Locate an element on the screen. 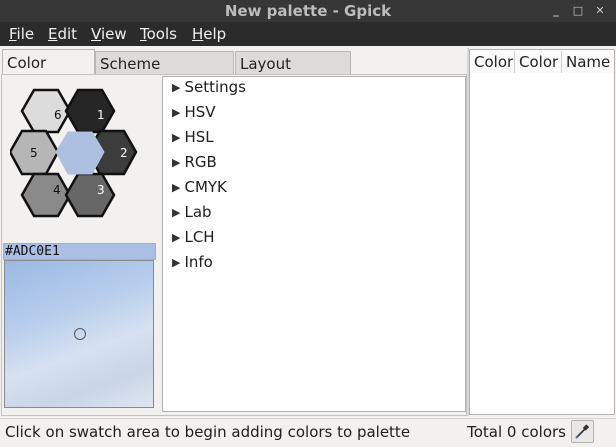 The image size is (616, 447). color-hex-field: #ADC0E1 is located at coordinates (79, 251).